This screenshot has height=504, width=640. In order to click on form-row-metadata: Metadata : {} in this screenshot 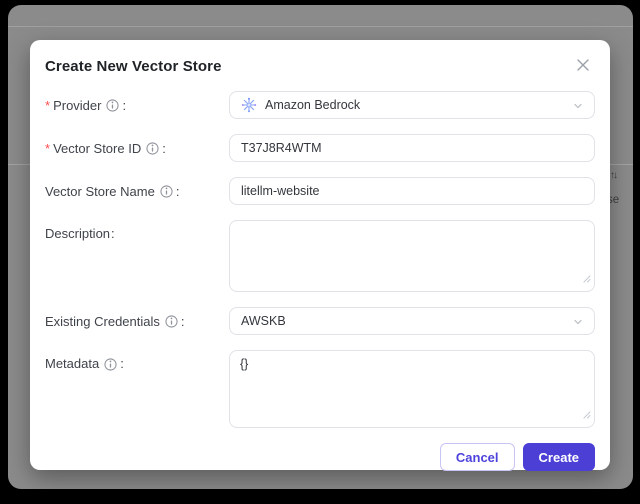, I will do `click(320, 389)`.